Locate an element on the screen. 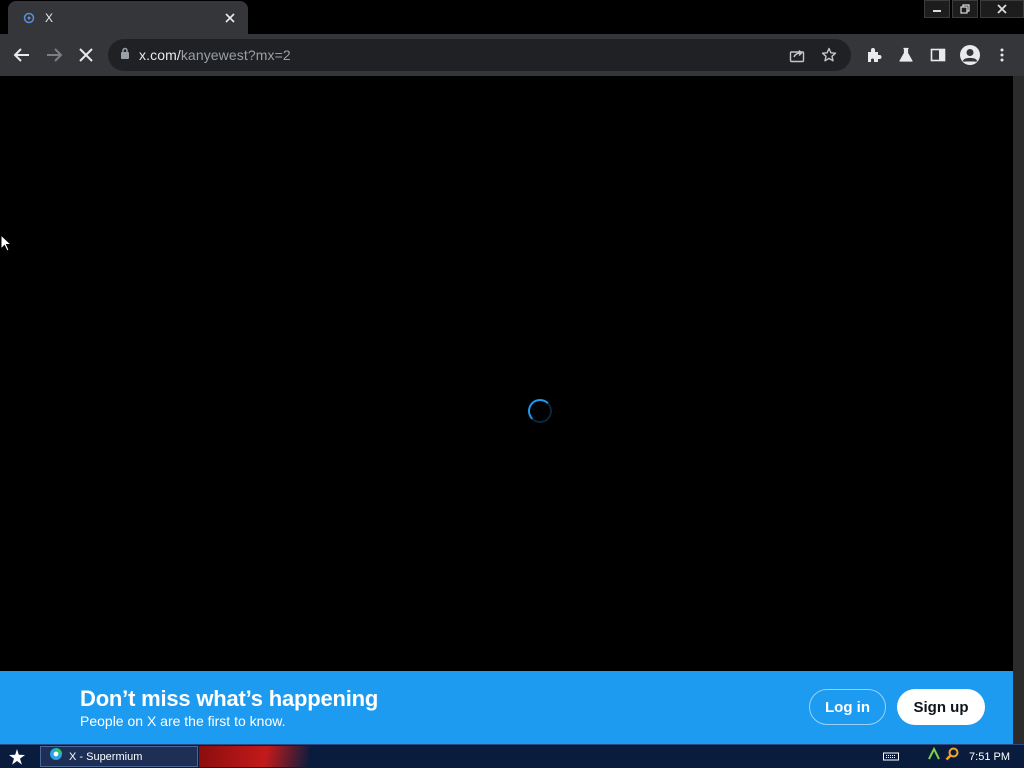 The width and height of the screenshot is (1024, 768). stop-loading-icon is located at coordinates (86, 55).